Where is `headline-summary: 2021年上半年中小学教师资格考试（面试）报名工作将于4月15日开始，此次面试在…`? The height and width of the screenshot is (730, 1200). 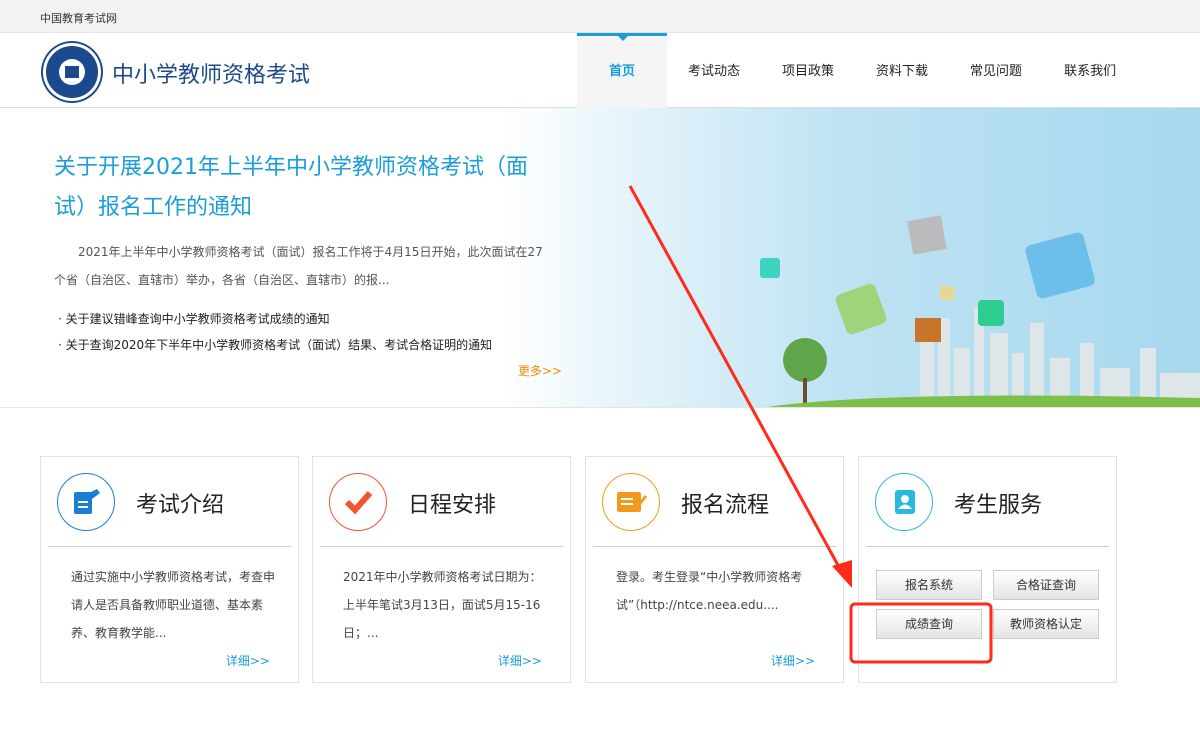 headline-summary: 2021年上半年中小学教师资格考试（面试）报名工作将于4月15日开始，此次面试在… is located at coordinates (298, 266).